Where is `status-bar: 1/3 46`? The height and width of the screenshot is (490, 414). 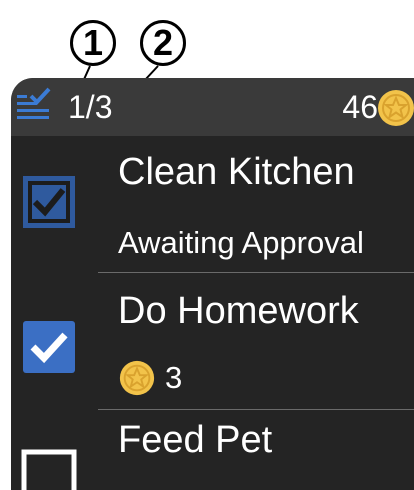 status-bar: 1/3 46 is located at coordinates (212, 107).